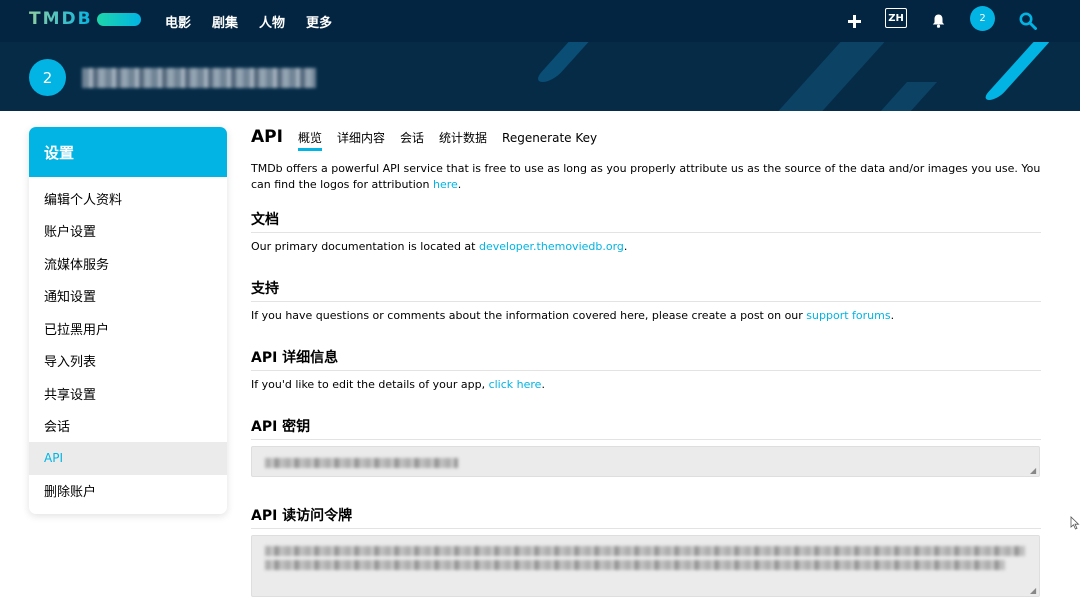 This screenshot has height=612, width=1080. What do you see at coordinates (128, 328) in the screenshot?
I see `sidebar-item-blocked-users: 已拉黑用户` at bounding box center [128, 328].